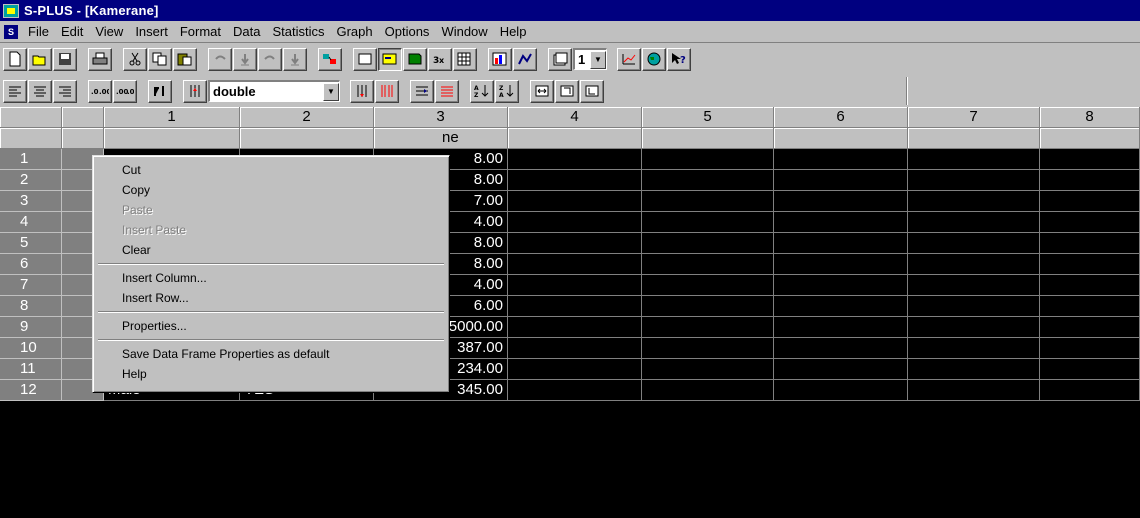 This screenshot has height=518, width=1140. Describe the element at coordinates (31, 285) in the screenshot. I see `row-number: 7` at that location.